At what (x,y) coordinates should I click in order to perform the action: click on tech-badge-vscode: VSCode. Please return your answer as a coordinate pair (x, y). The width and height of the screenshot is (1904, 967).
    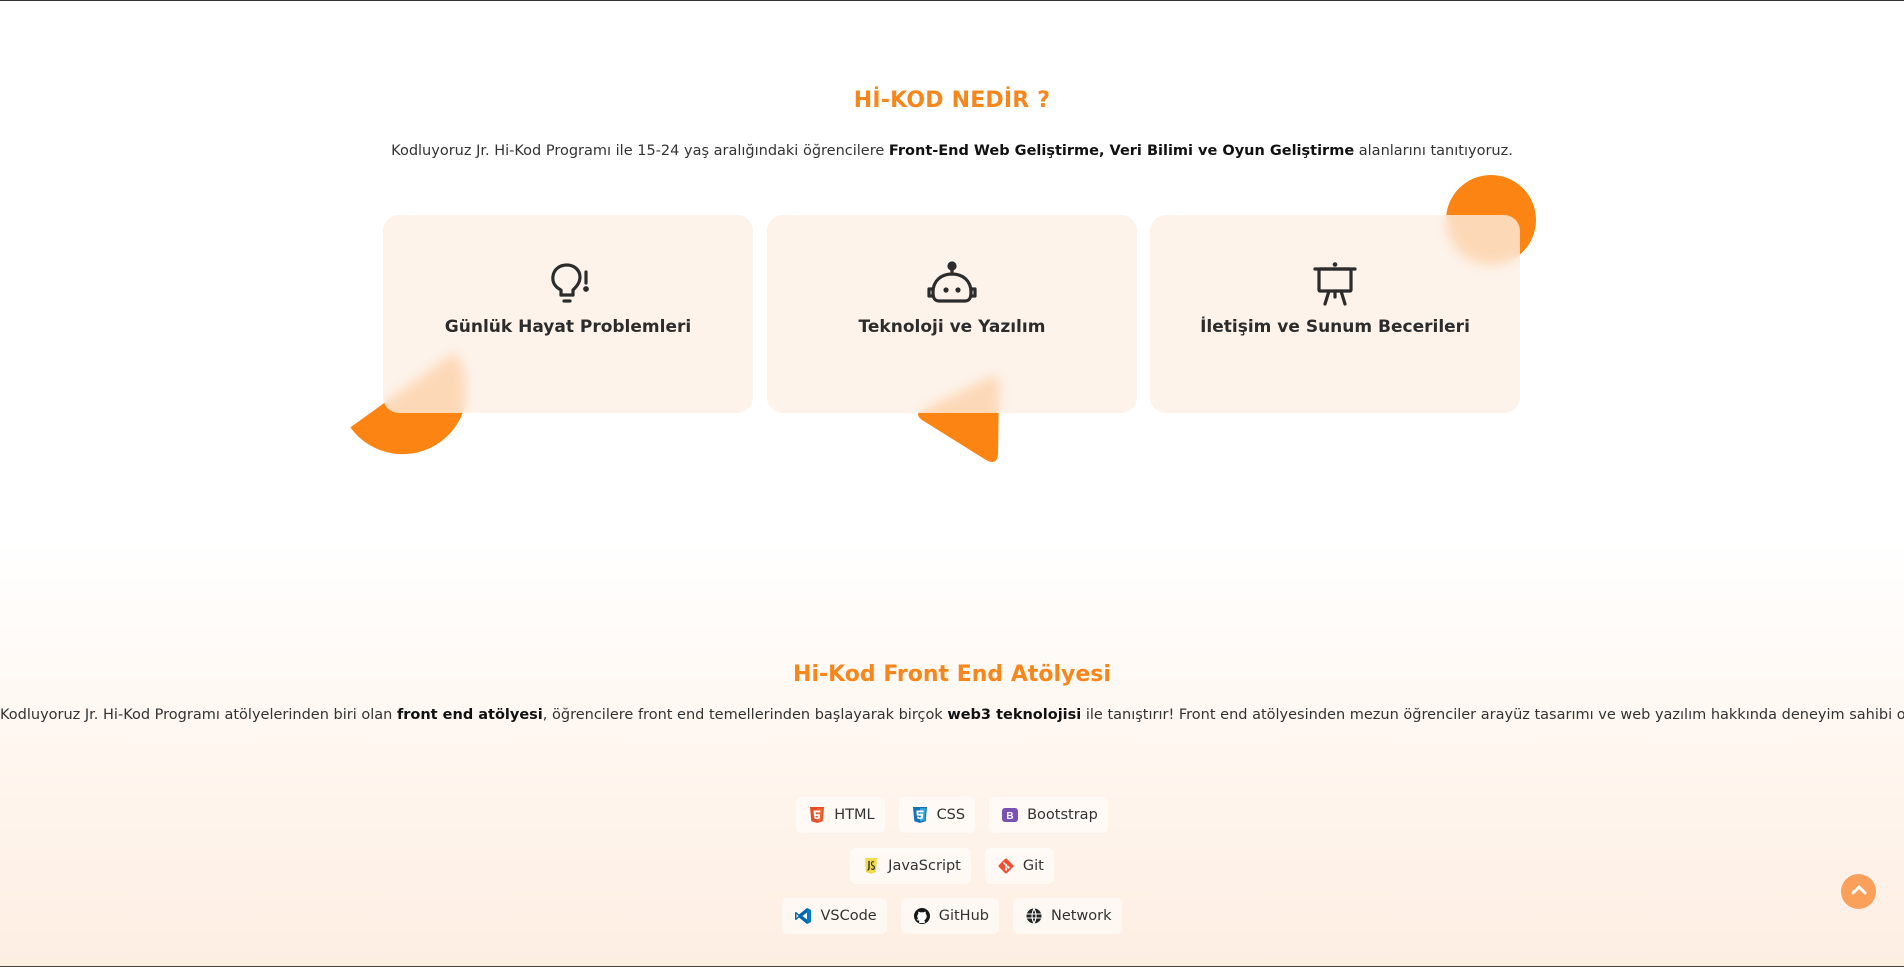
    Looking at the image, I should click on (834, 916).